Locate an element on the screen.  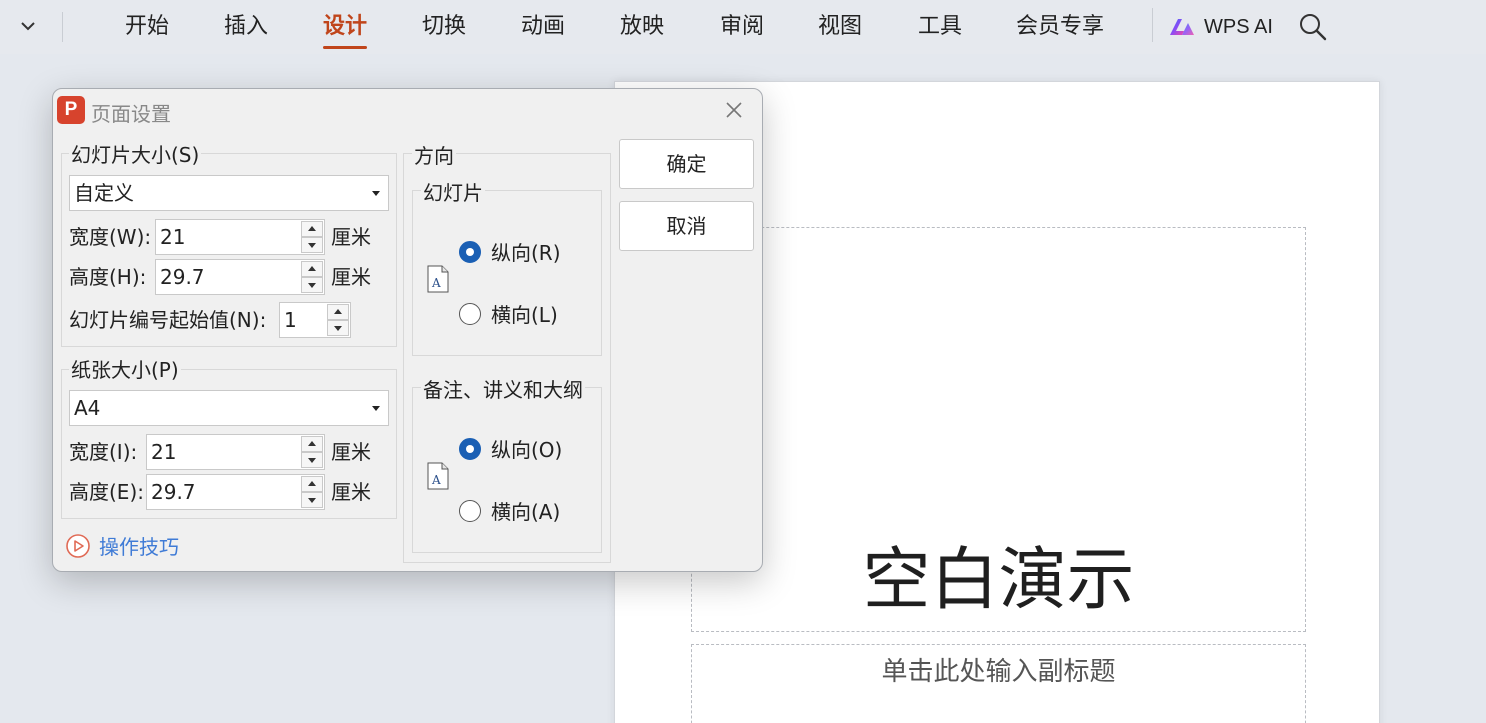
tab-tools: 工具 is located at coordinates (940, 28).